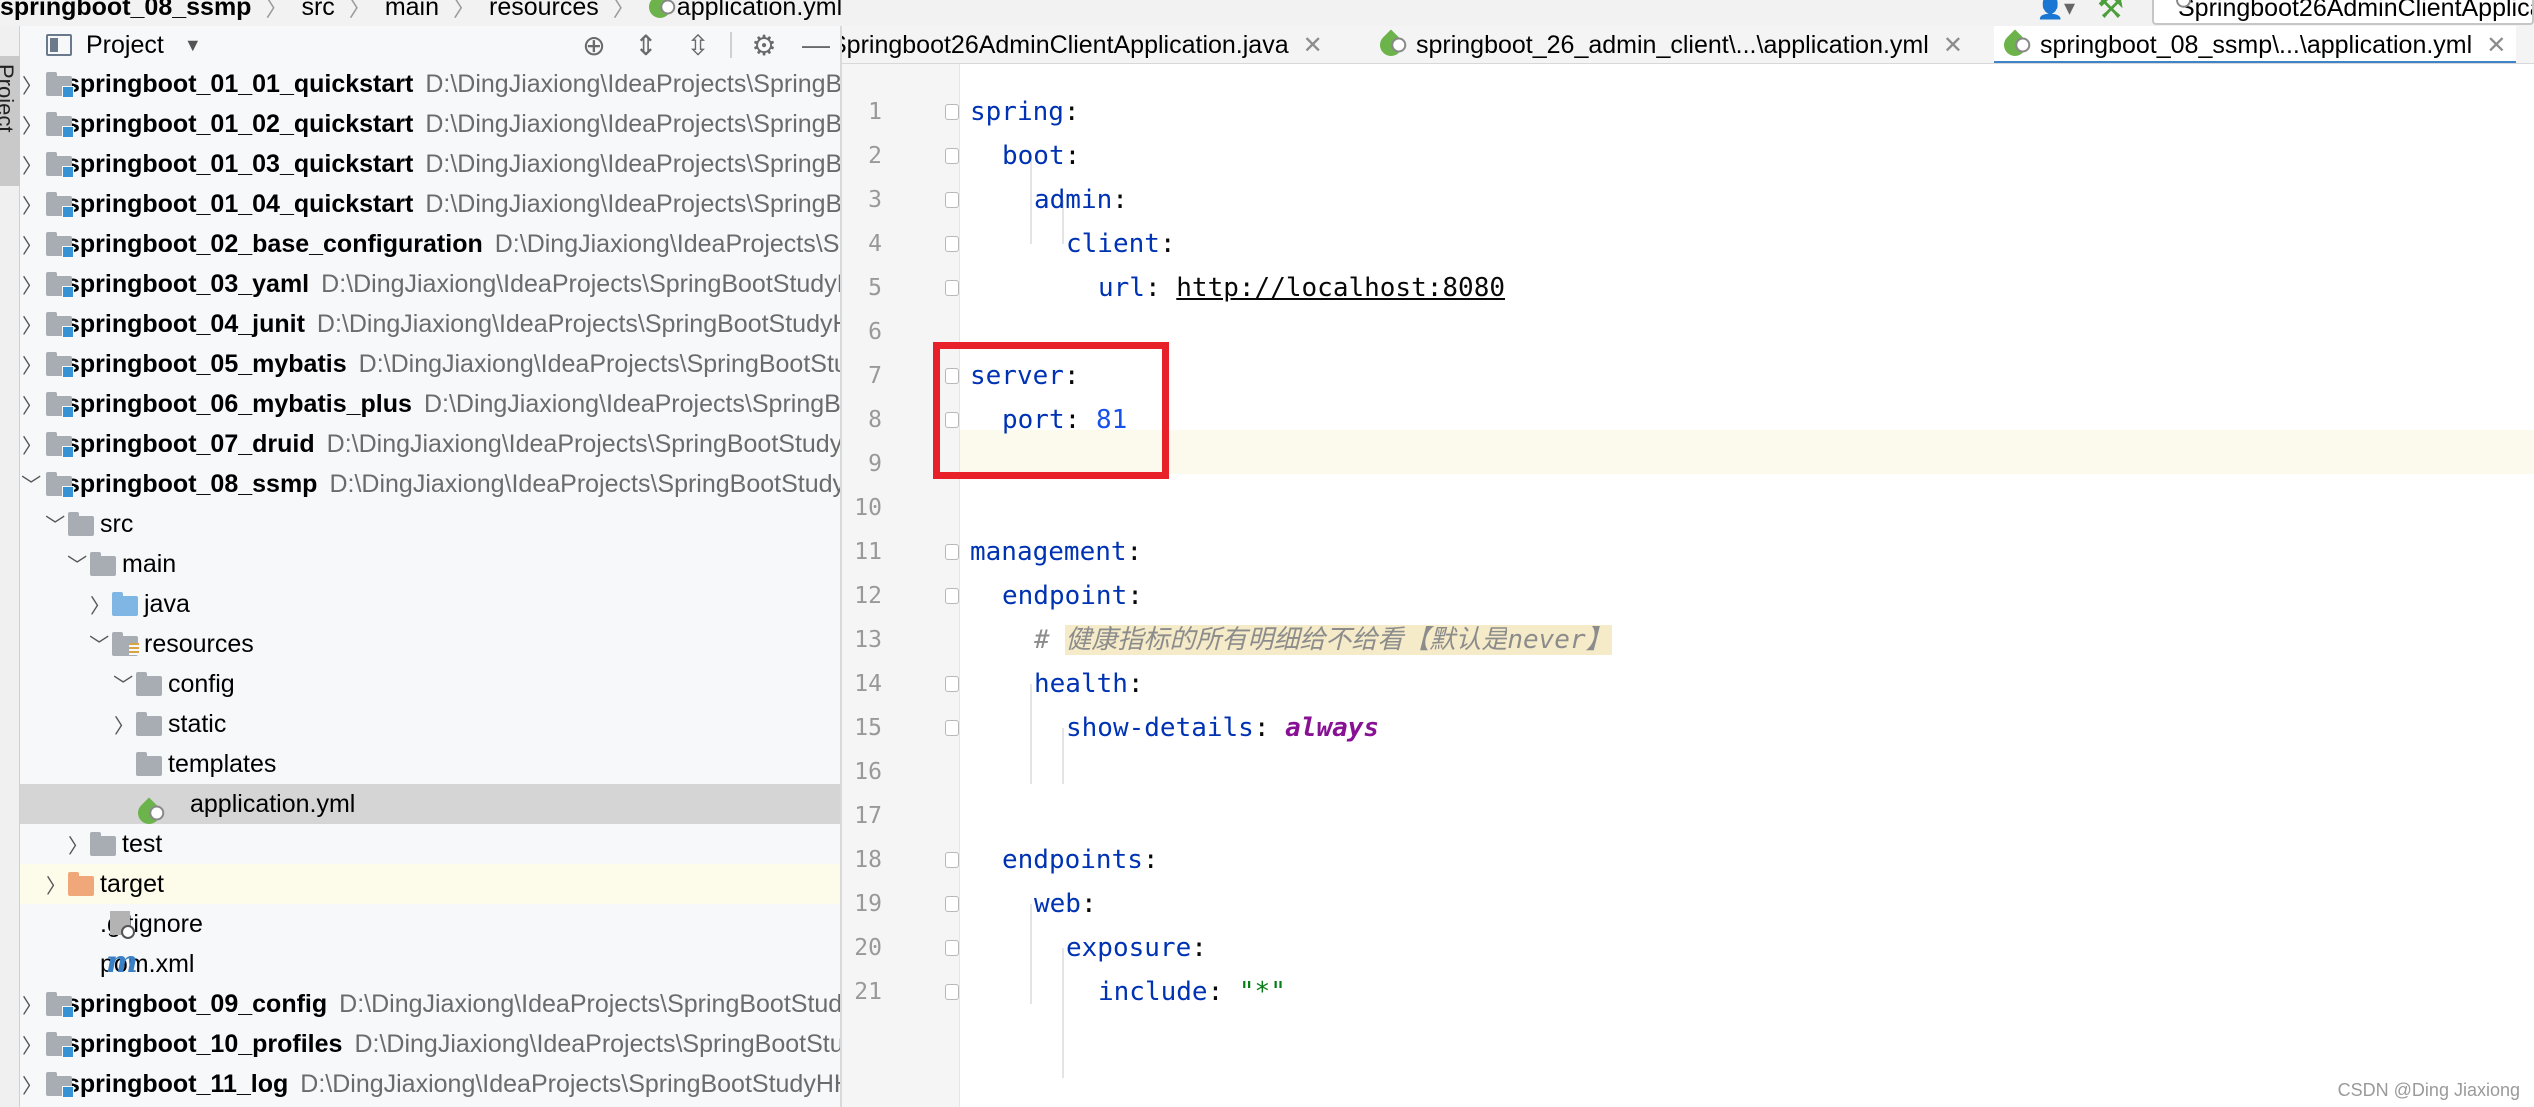 The width and height of the screenshot is (2534, 1107). Describe the element at coordinates (2110, 13) in the screenshot. I see `build-hammer-icon: ⚒` at that location.